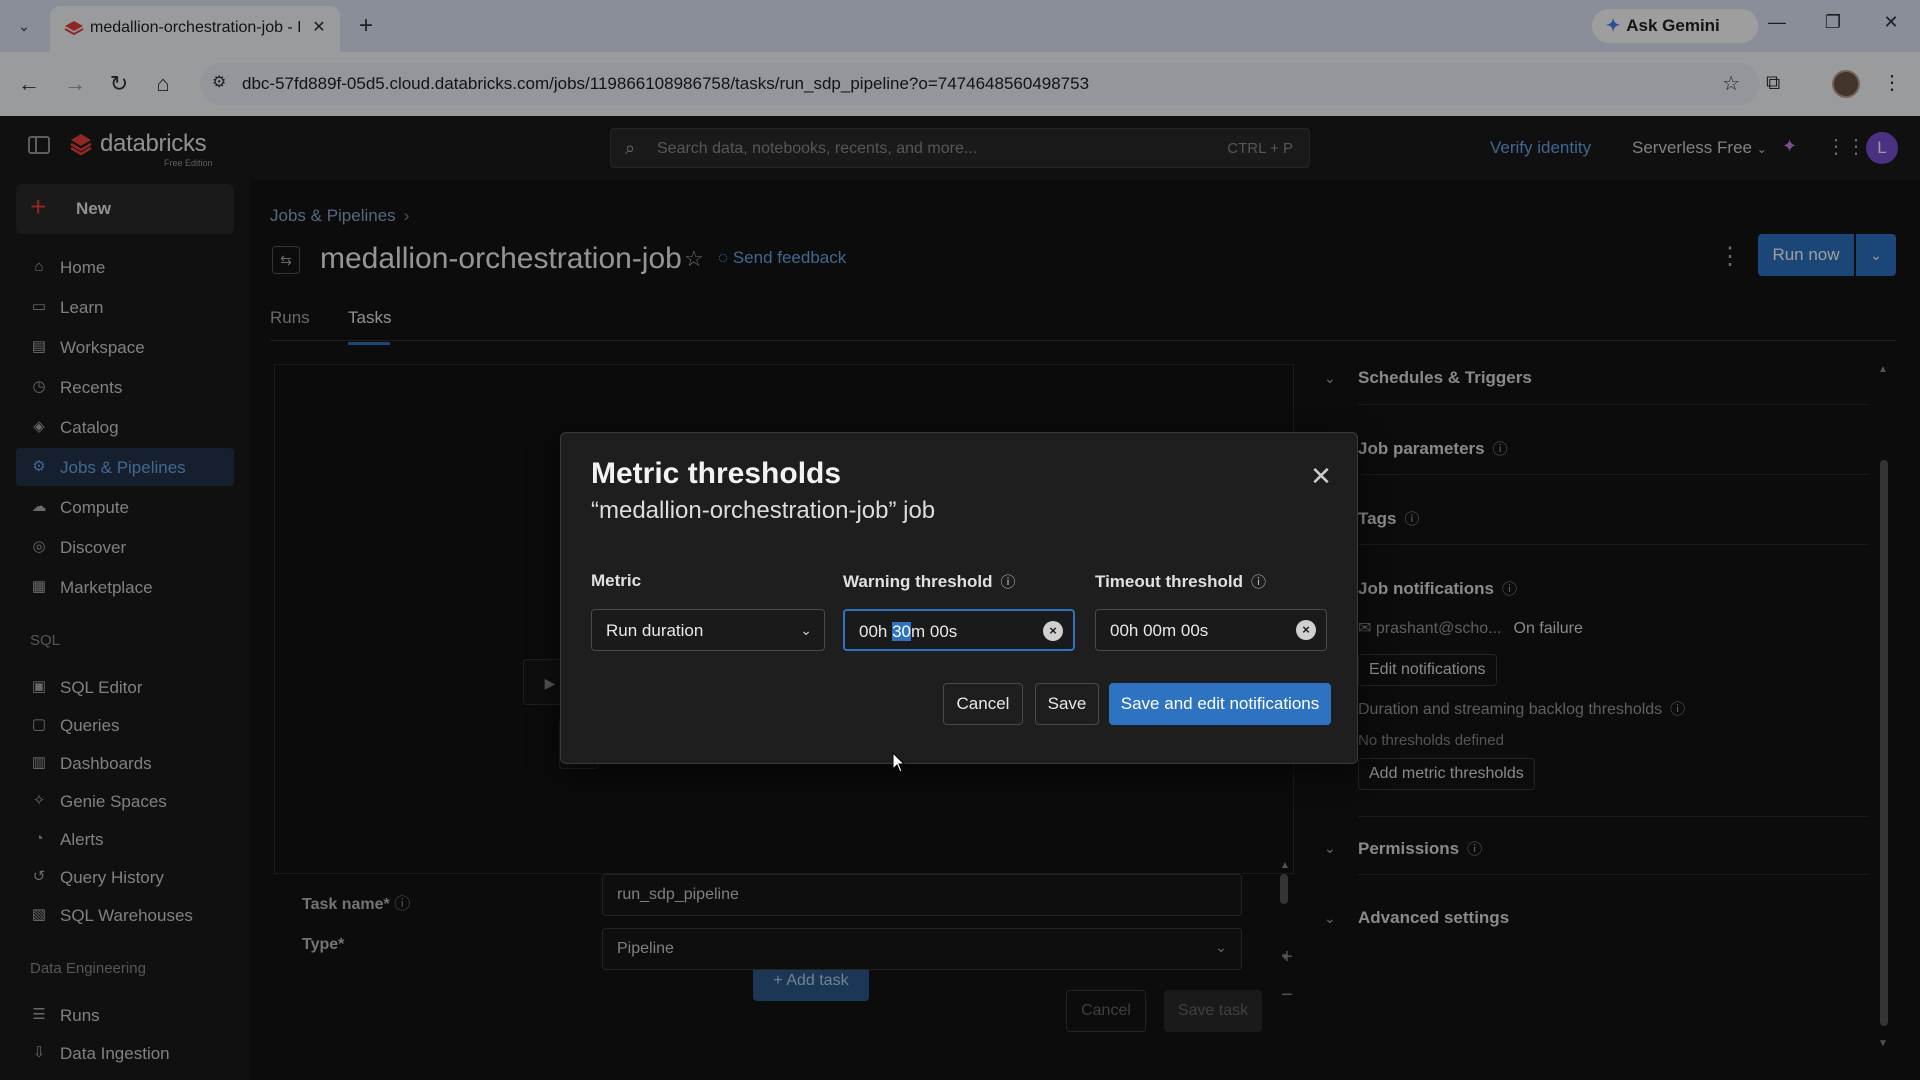  What do you see at coordinates (918, 581) in the screenshot?
I see `warning-threshold-label-text: Warning threshold` at bounding box center [918, 581].